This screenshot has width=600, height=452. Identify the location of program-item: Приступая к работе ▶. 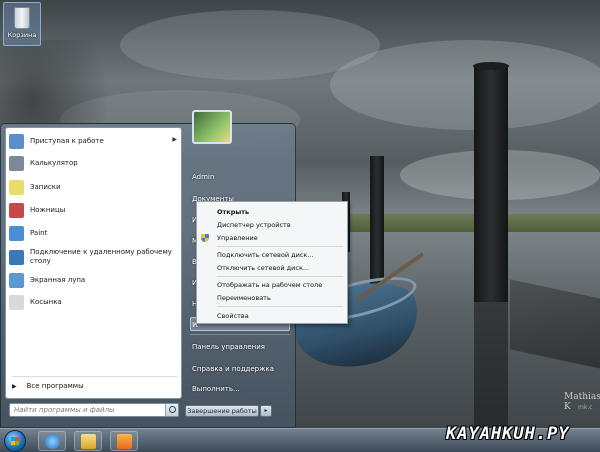
(94, 141).